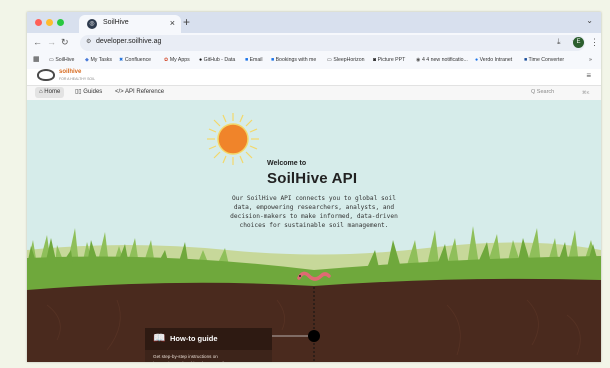  What do you see at coordinates (314, 77) in the screenshot?
I see `site-header: soilhive FOR A HEALTHY SOIL ≡` at bounding box center [314, 77].